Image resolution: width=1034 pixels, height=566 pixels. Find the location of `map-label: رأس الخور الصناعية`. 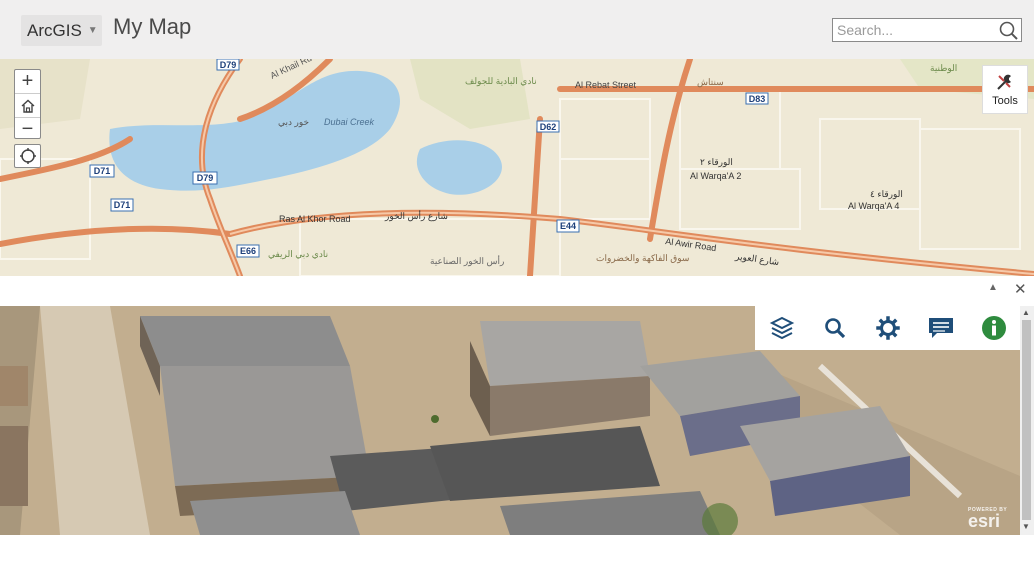

map-label: رأس الخور الصناعية is located at coordinates (467, 260).